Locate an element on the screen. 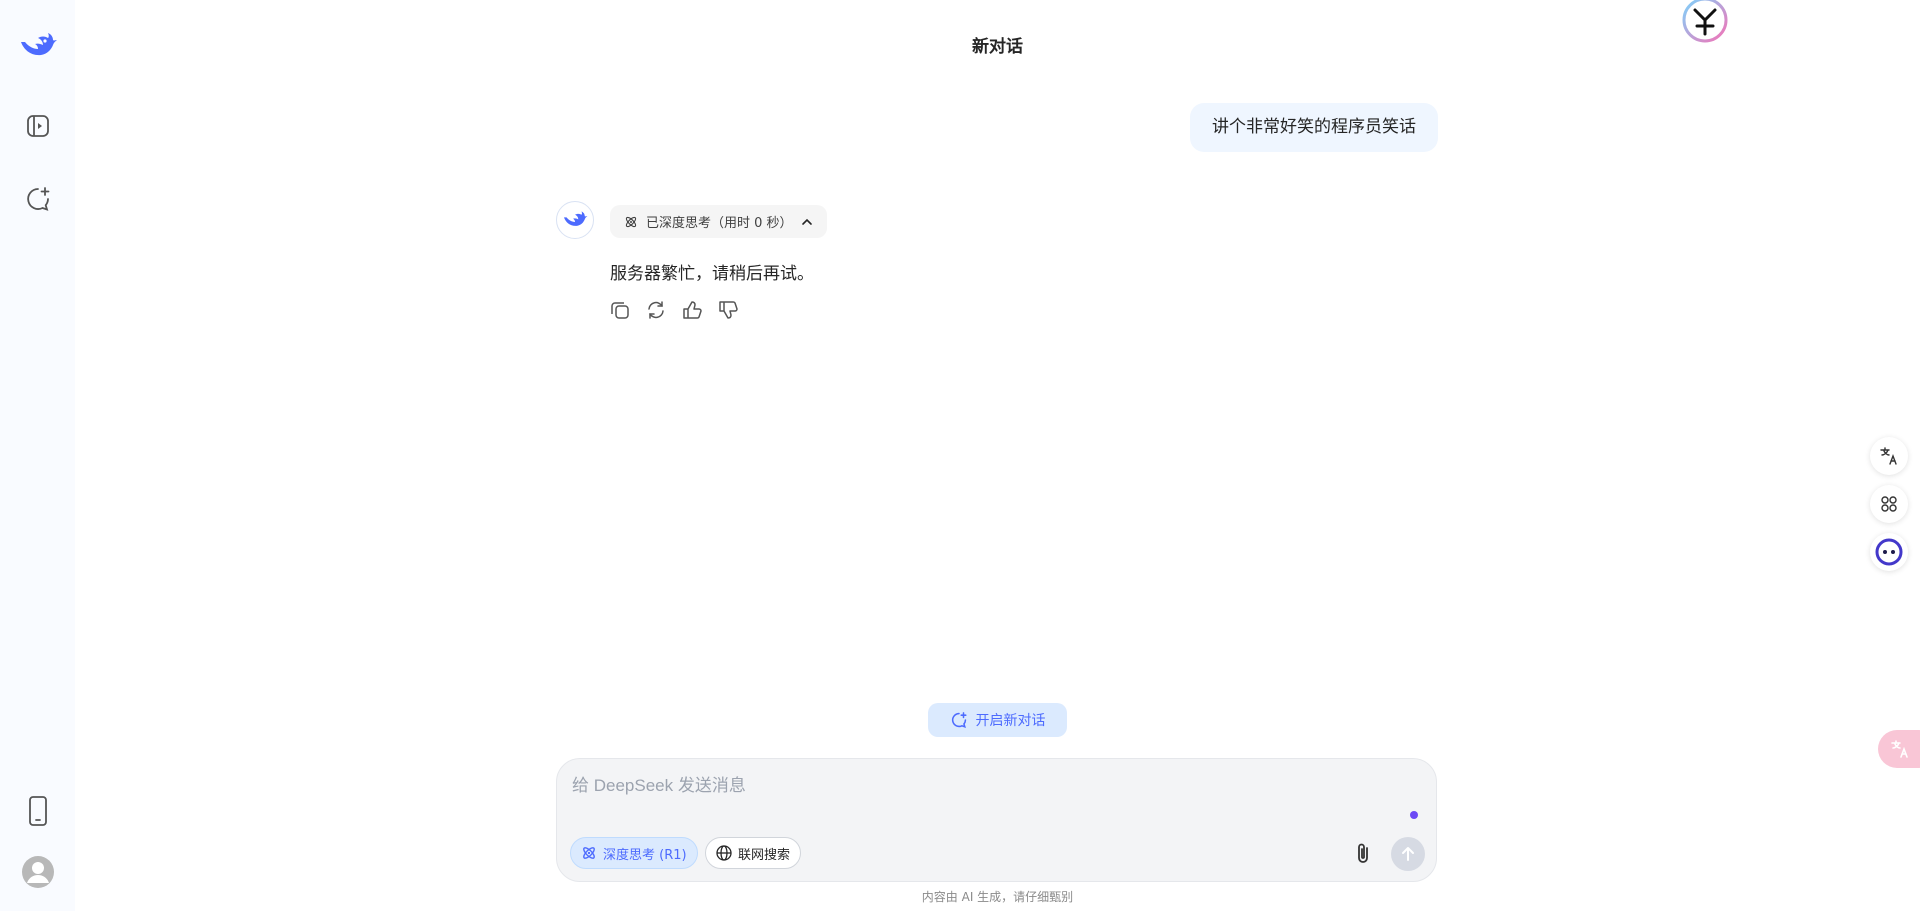 The width and height of the screenshot is (1920, 911). user-avatar-icon is located at coordinates (38, 872).